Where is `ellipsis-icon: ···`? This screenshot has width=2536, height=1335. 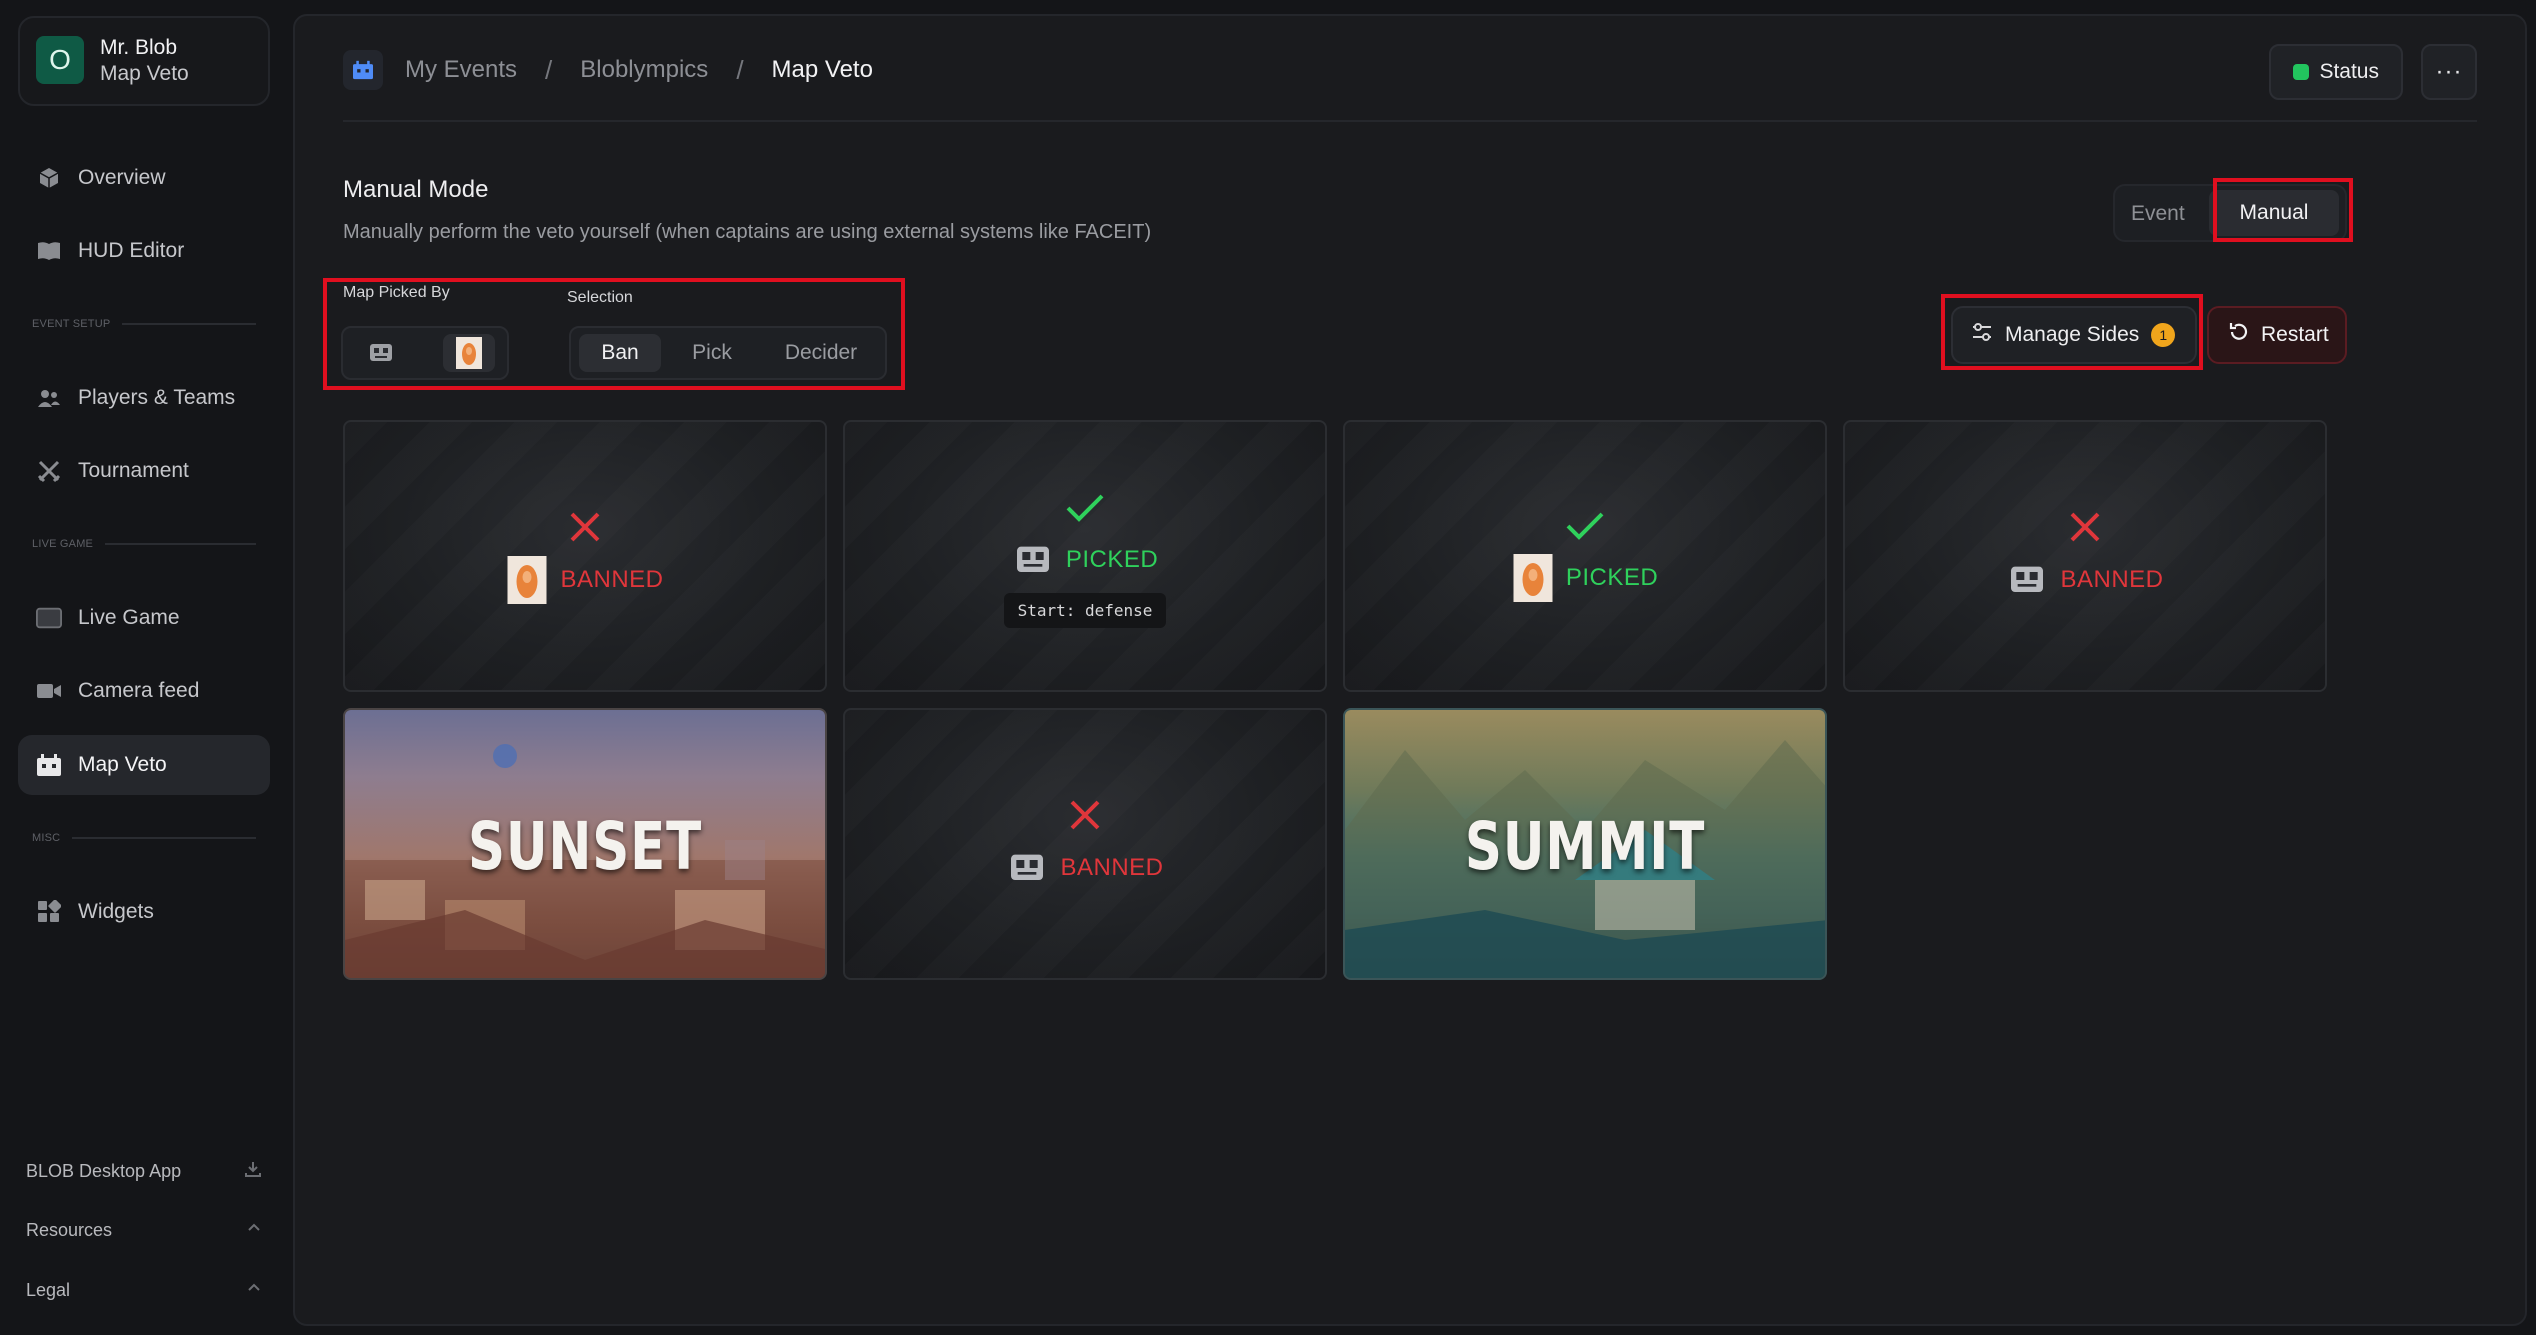
ellipsis-icon: ··· is located at coordinates (2449, 71).